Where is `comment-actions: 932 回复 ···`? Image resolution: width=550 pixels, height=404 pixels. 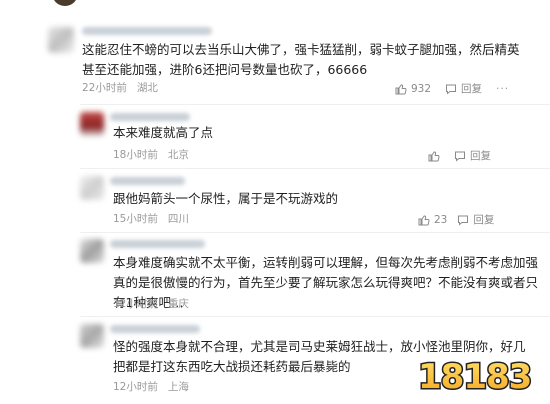
comment-actions: 932 回复 ··· is located at coordinates (452, 88).